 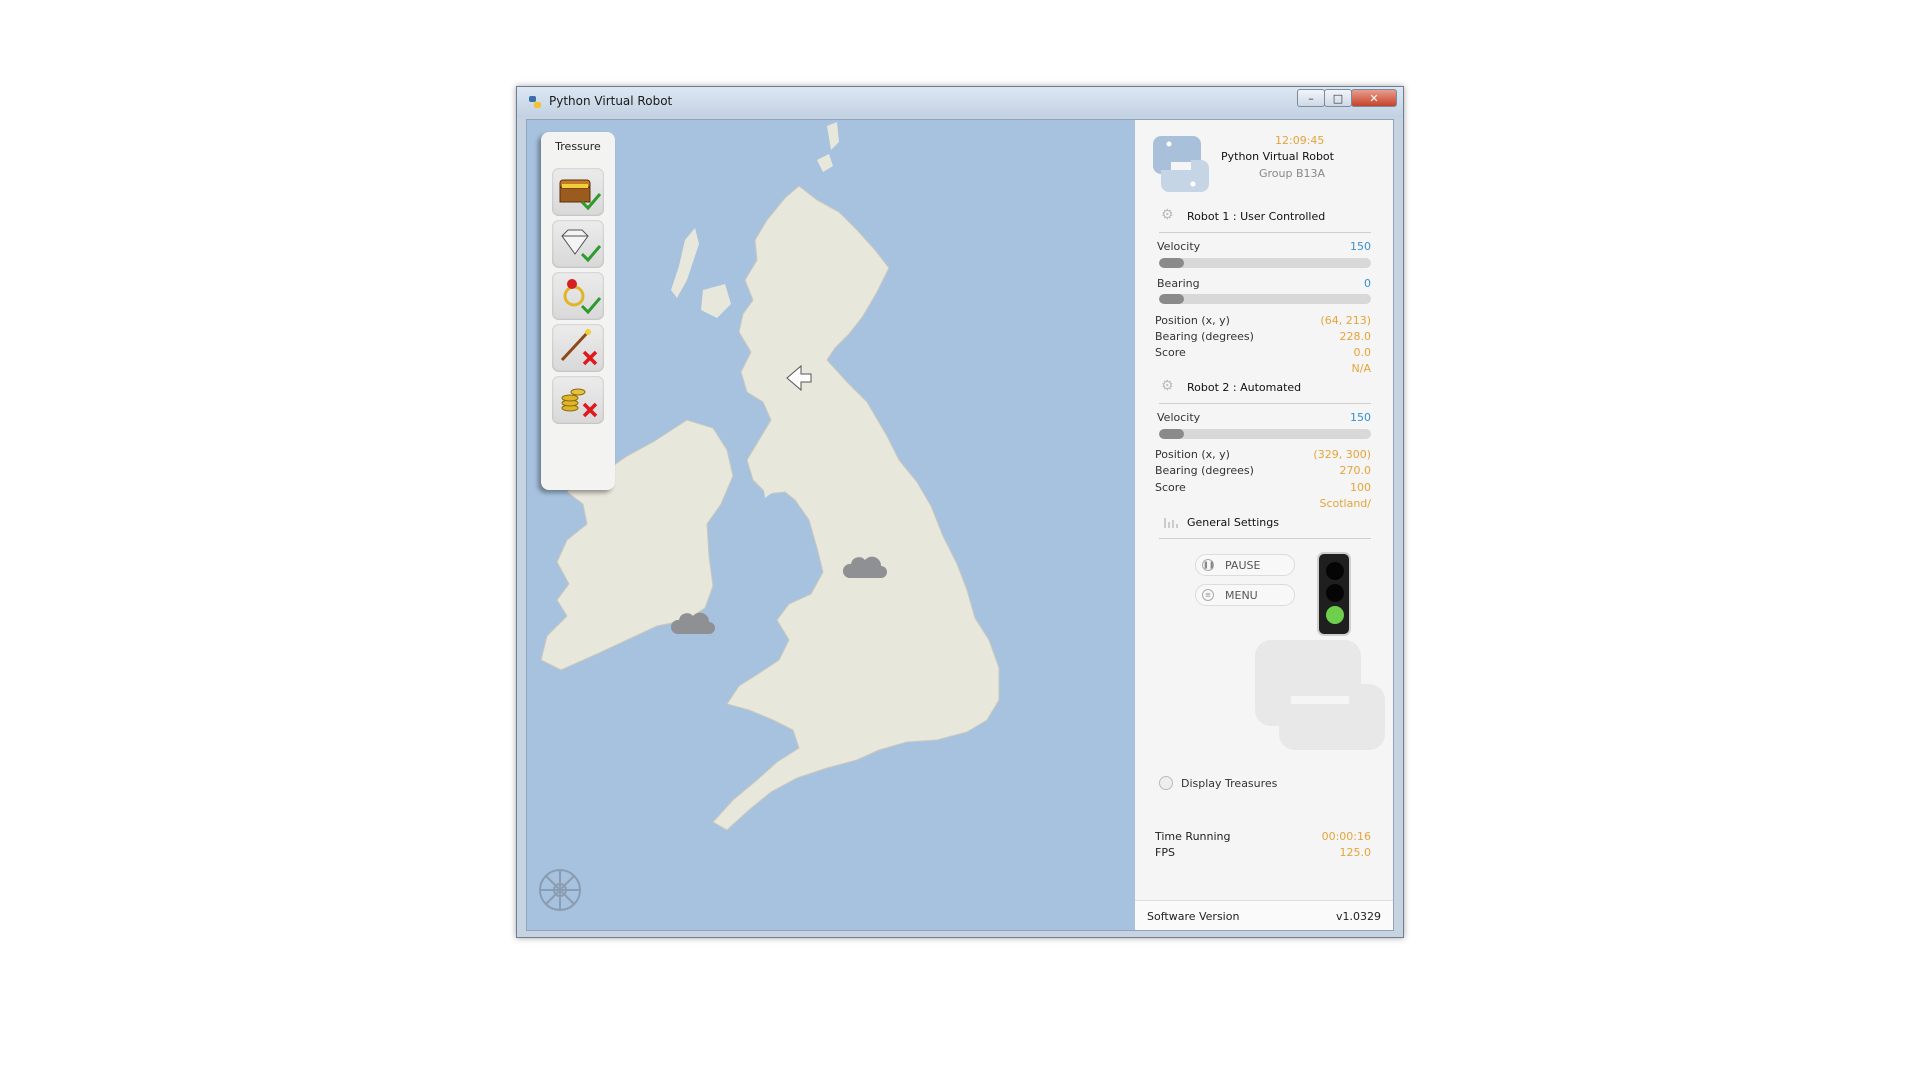 I want to click on fps-value: 125.0, so click(x=1355, y=852).